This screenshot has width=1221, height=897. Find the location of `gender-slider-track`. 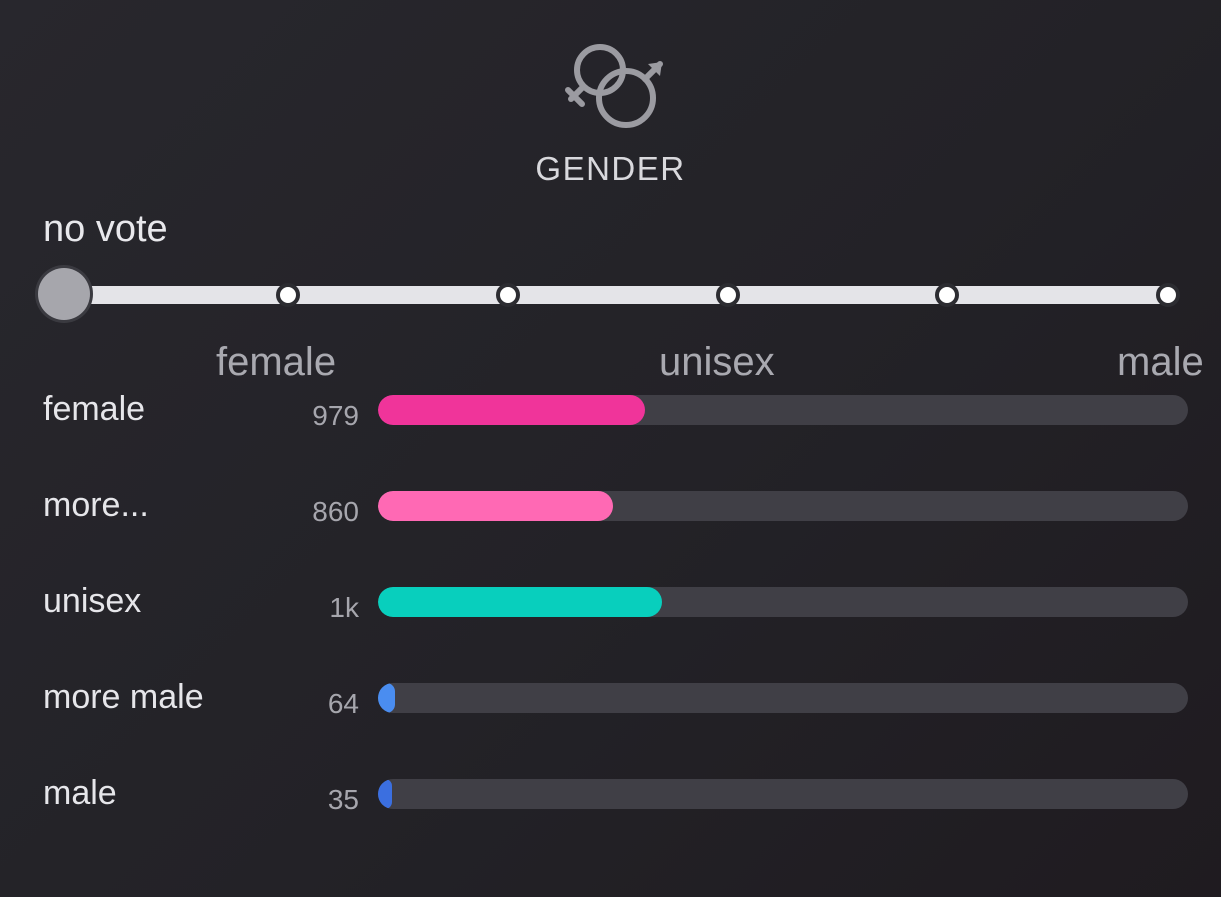

gender-slider-track is located at coordinates (617, 295).